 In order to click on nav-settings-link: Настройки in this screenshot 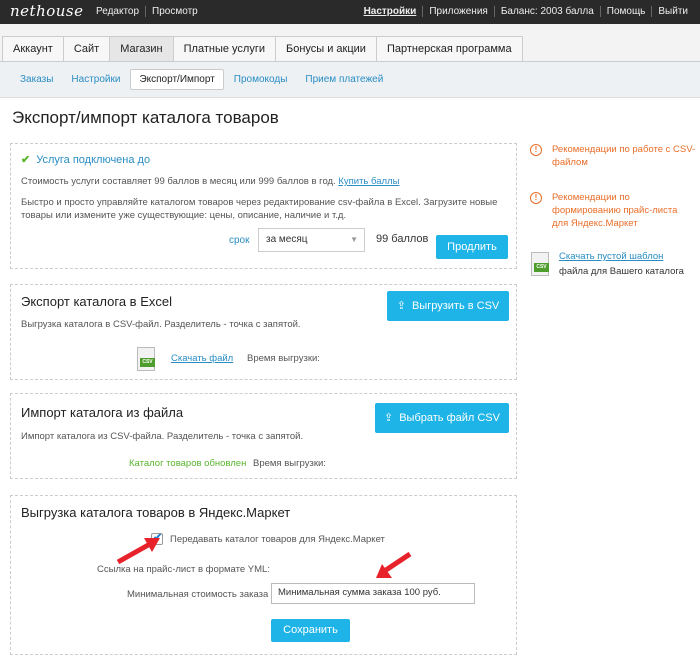, I will do `click(390, 11)`.